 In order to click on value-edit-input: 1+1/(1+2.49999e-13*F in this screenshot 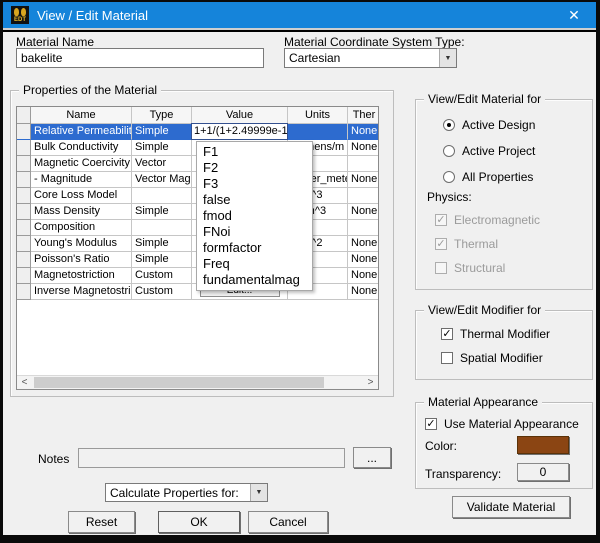, I will do `click(239, 131)`.